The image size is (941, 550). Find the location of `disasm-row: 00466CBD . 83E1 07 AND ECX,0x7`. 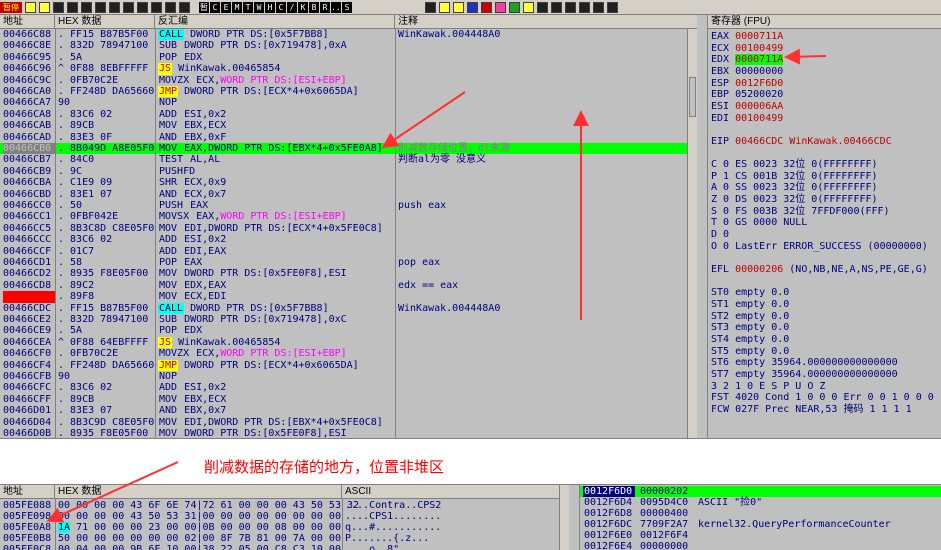

disasm-row: 00466CBD . 83E1 07 AND ECX,0x7 is located at coordinates (348, 194).